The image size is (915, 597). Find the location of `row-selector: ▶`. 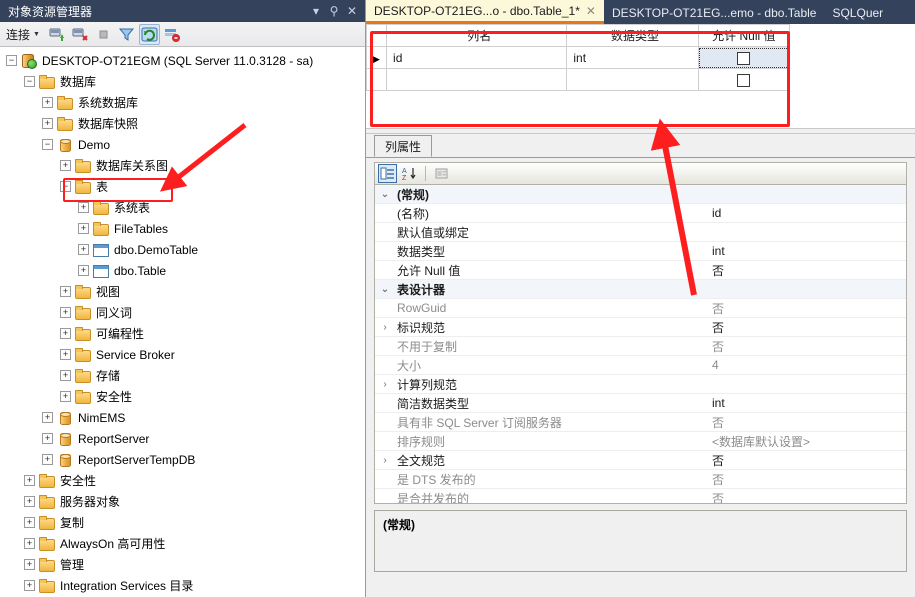

row-selector: ▶ is located at coordinates (376, 57).